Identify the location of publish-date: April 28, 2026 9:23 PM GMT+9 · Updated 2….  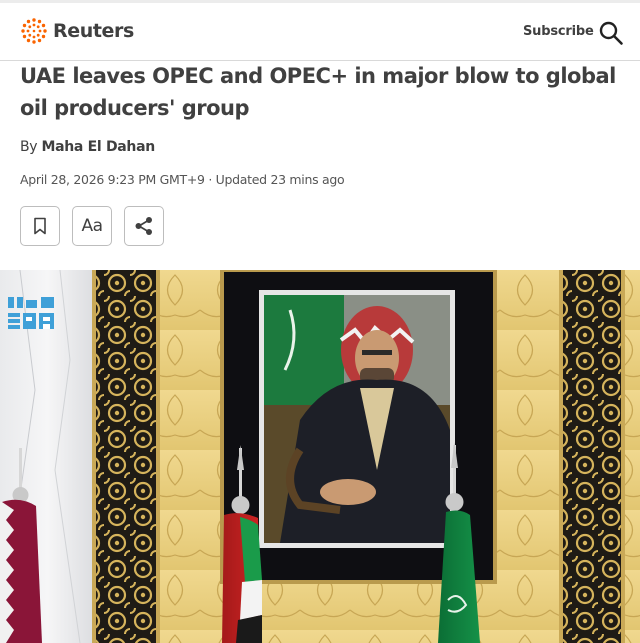
(182, 179).